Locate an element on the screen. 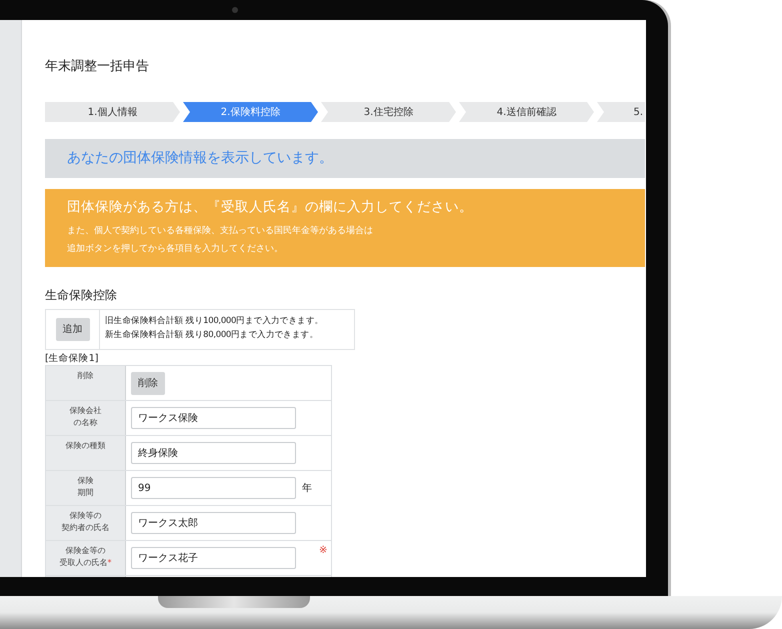 This screenshot has width=782, height=629. step-tab: 4.送信前確認 is located at coordinates (526, 112).